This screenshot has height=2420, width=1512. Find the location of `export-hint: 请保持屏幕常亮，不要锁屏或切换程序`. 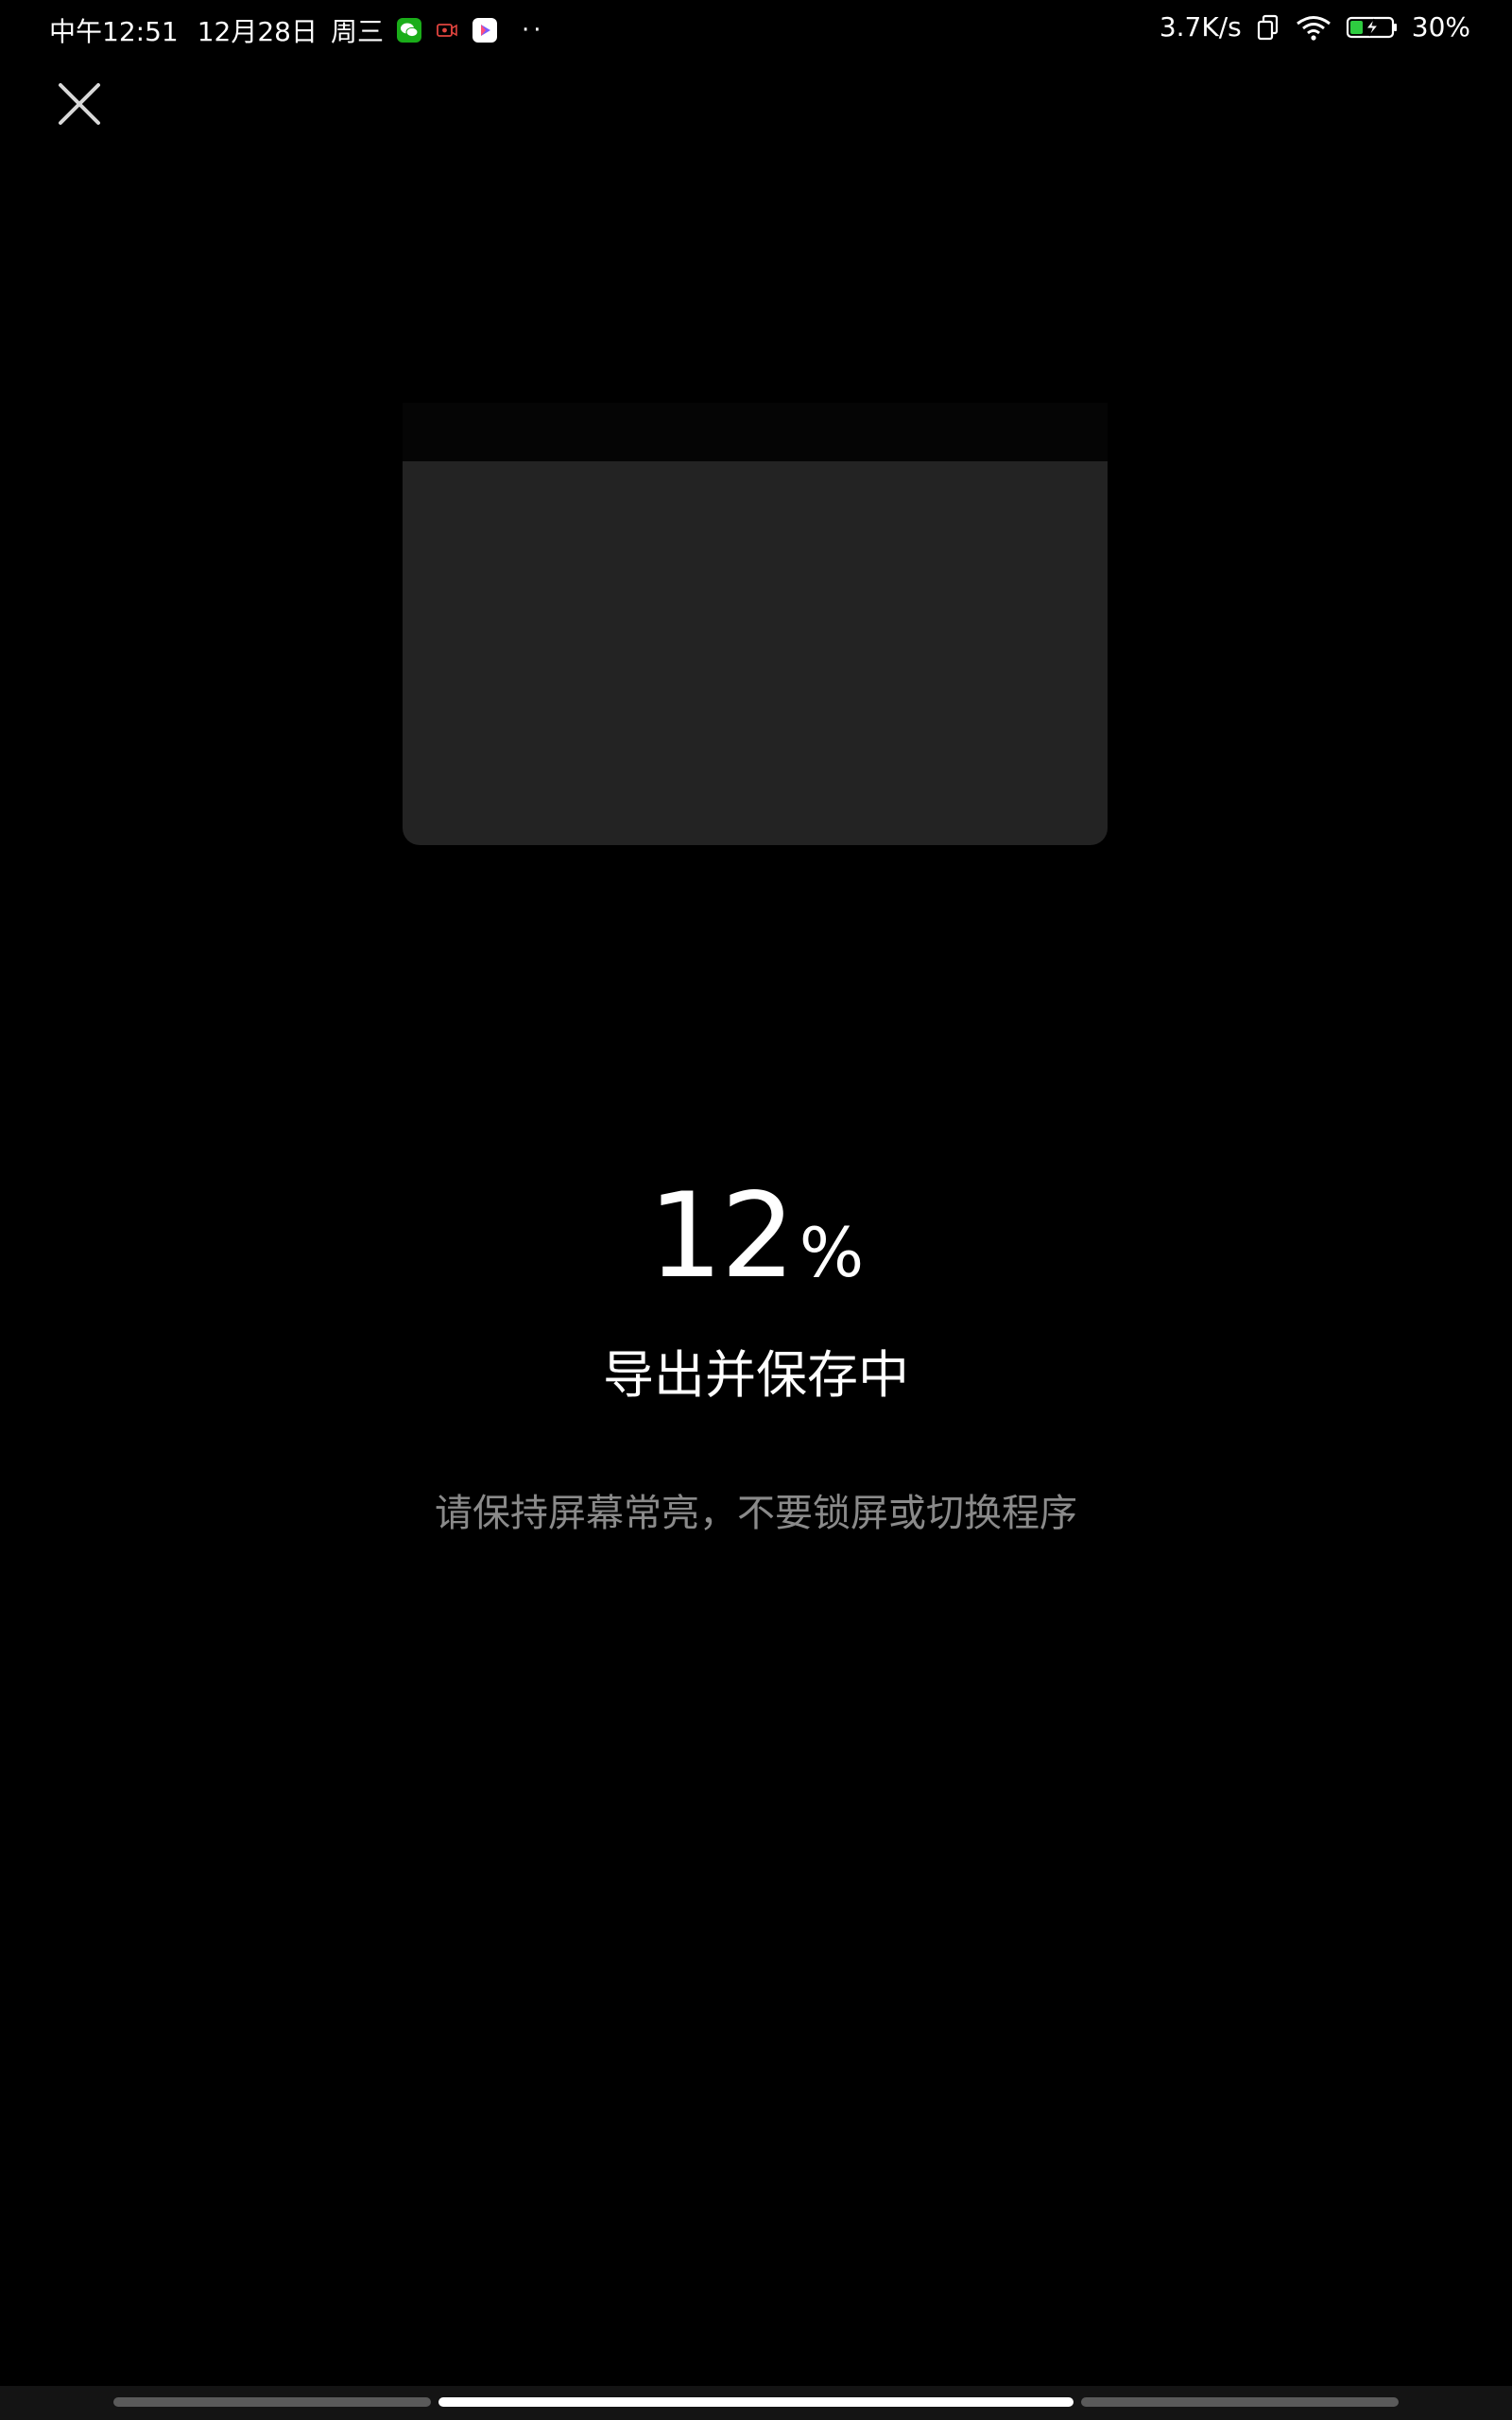

export-hint: 请保持屏幕常亮，不要锁屏或切换程序 is located at coordinates (756, 1513).